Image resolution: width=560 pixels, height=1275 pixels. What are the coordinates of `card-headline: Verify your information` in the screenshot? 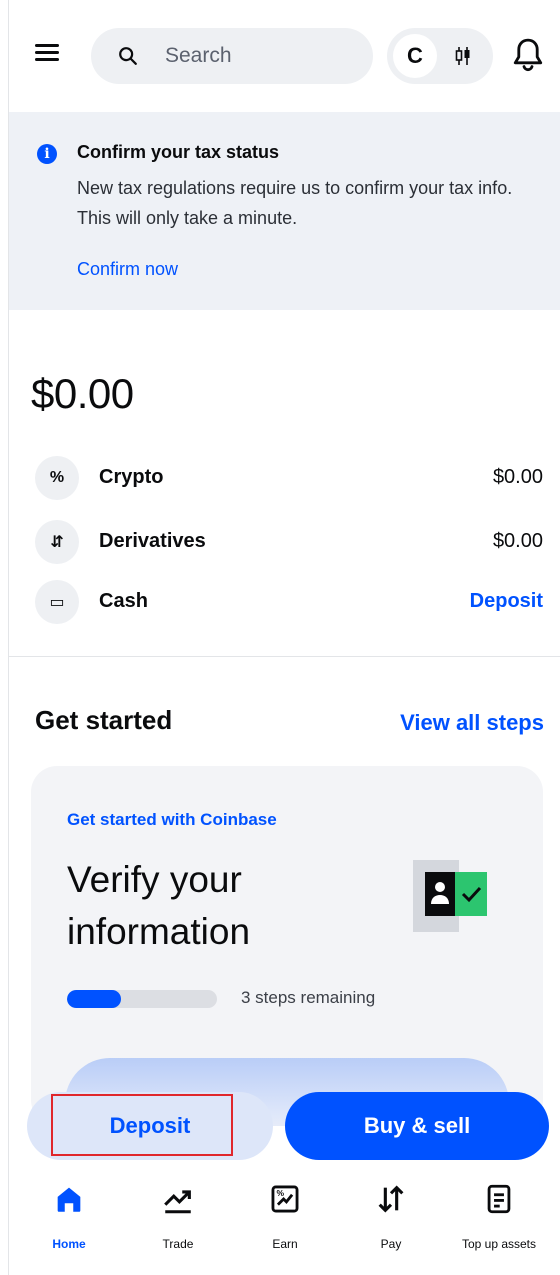 It's located at (159, 905).